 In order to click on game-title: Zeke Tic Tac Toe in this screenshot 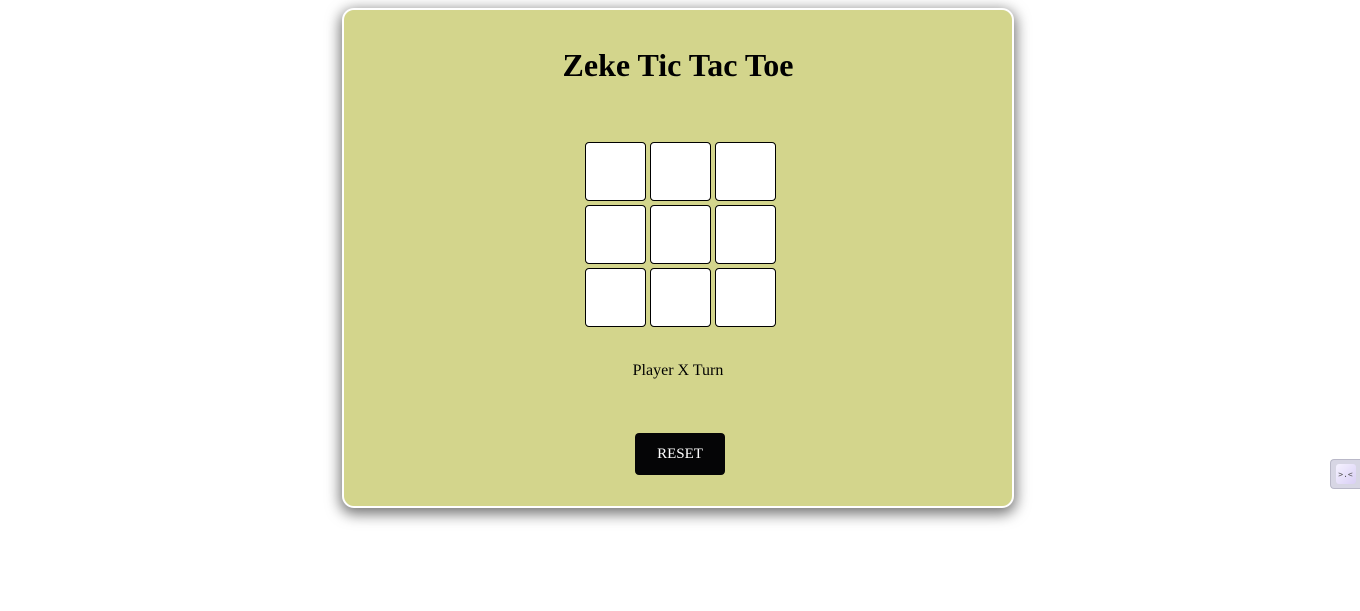, I will do `click(678, 65)`.